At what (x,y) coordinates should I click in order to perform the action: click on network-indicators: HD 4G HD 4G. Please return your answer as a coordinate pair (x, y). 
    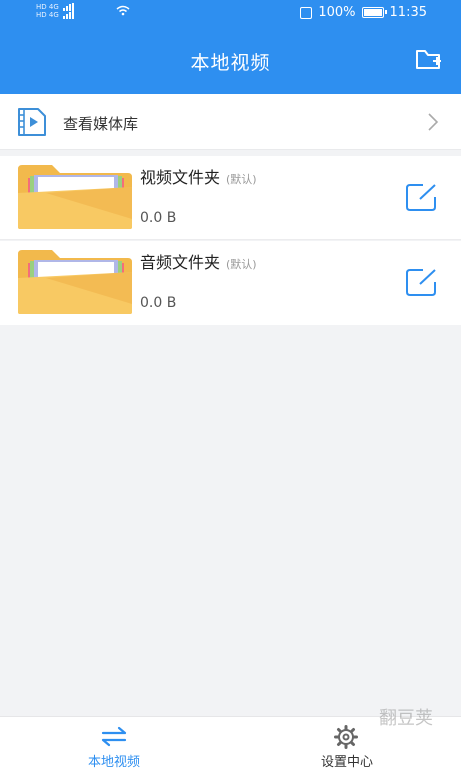
    Looking at the image, I should click on (55, 11).